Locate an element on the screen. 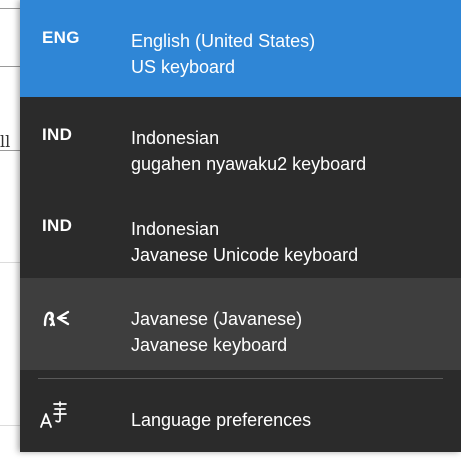 The height and width of the screenshot is (465, 461). language-name: Javanese (Javanese) is located at coordinates (217, 319).